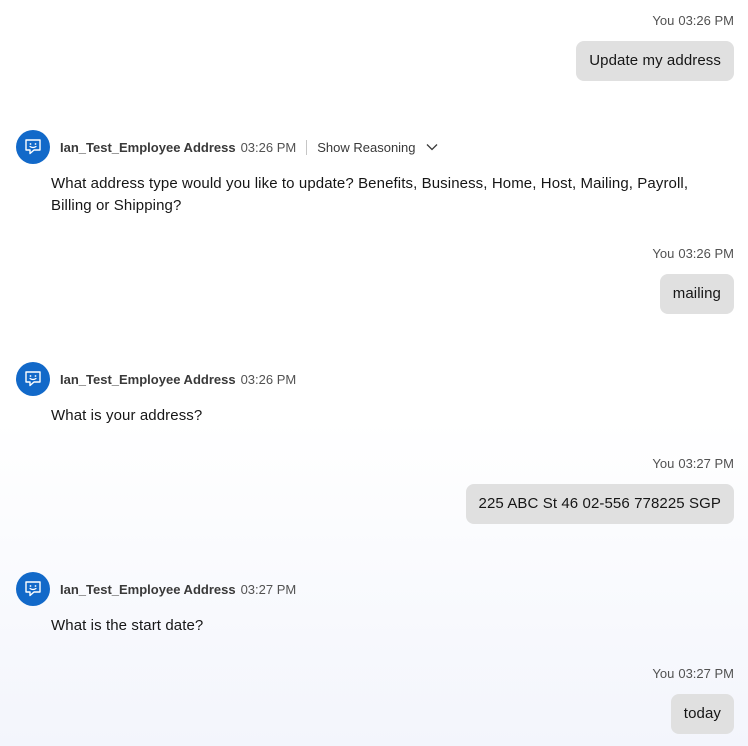 The width and height of the screenshot is (748, 746). I want to click on user-message-bubble: Update my address, so click(655, 61).